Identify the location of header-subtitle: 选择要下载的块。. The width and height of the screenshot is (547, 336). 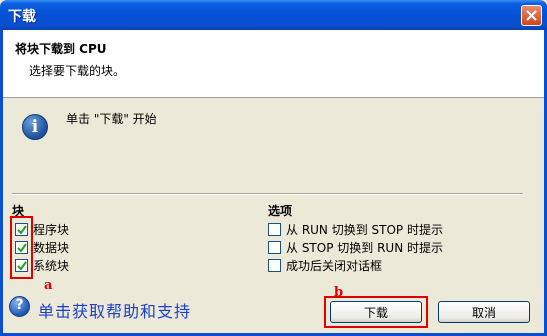
(77, 71).